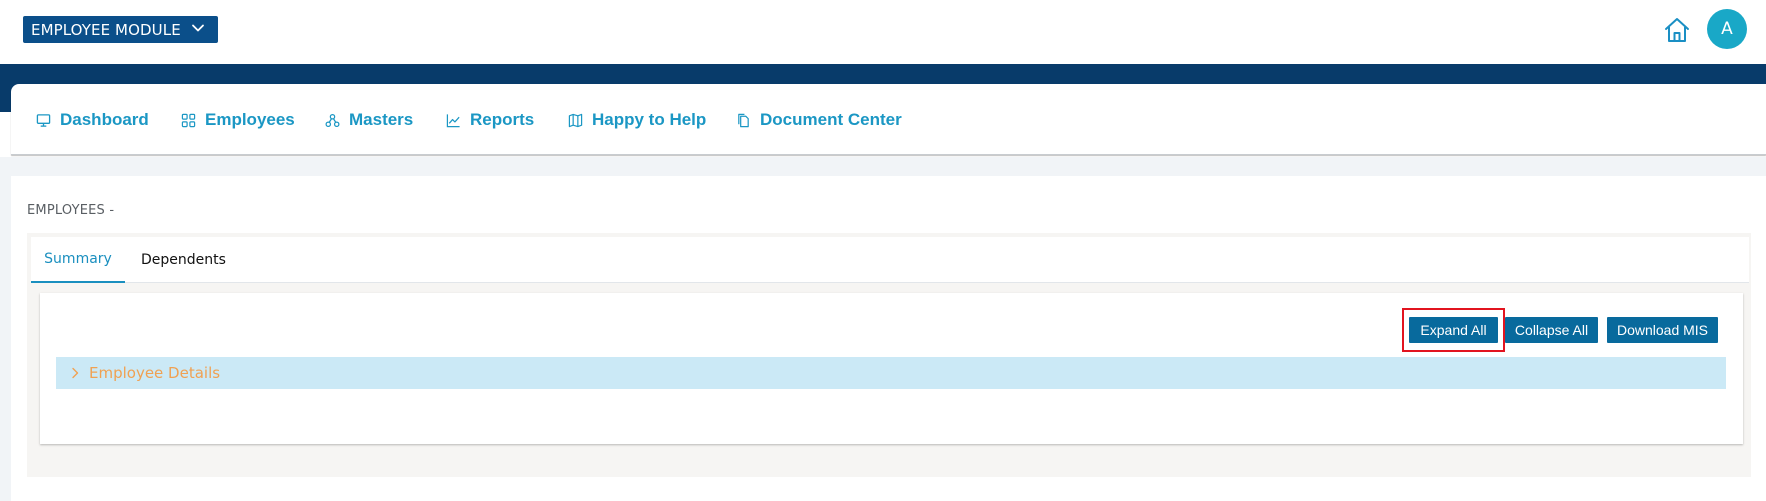 The image size is (1766, 501). What do you see at coordinates (155, 373) in the screenshot?
I see `accordion-label: Employee Details` at bounding box center [155, 373].